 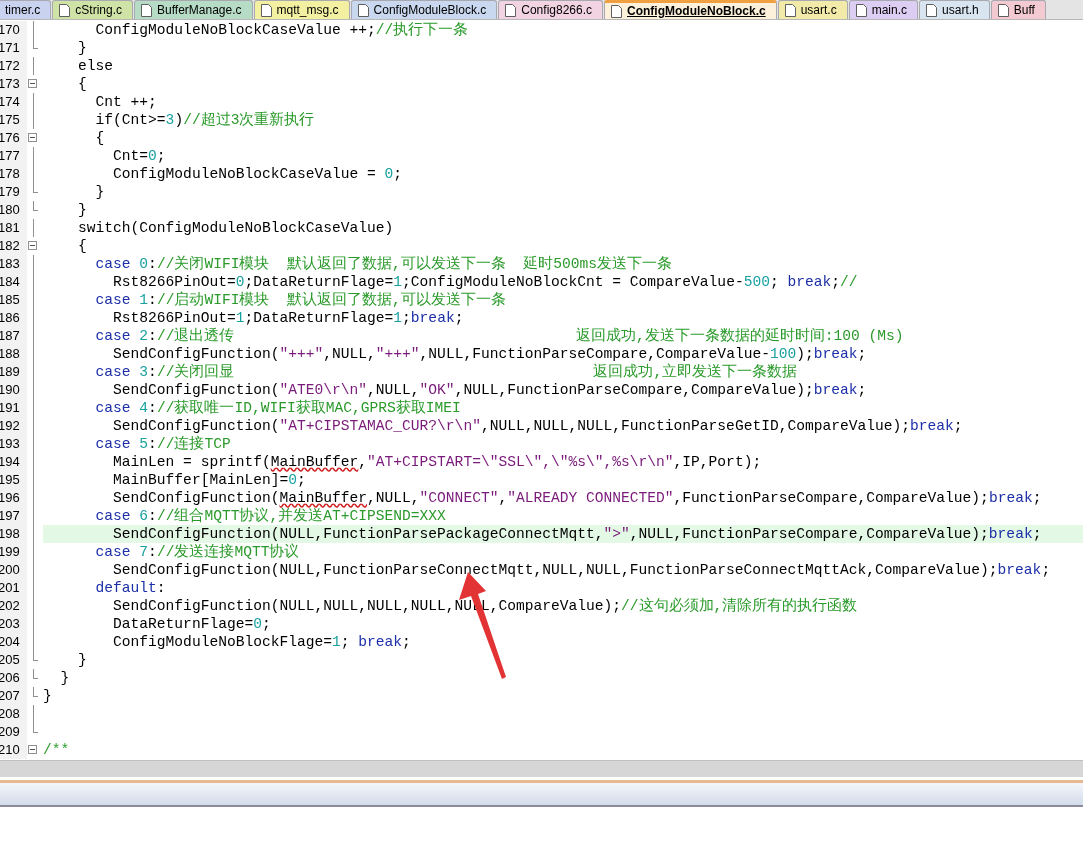 What do you see at coordinates (541, 768) in the screenshot?
I see `horizontal-scrollbar` at bounding box center [541, 768].